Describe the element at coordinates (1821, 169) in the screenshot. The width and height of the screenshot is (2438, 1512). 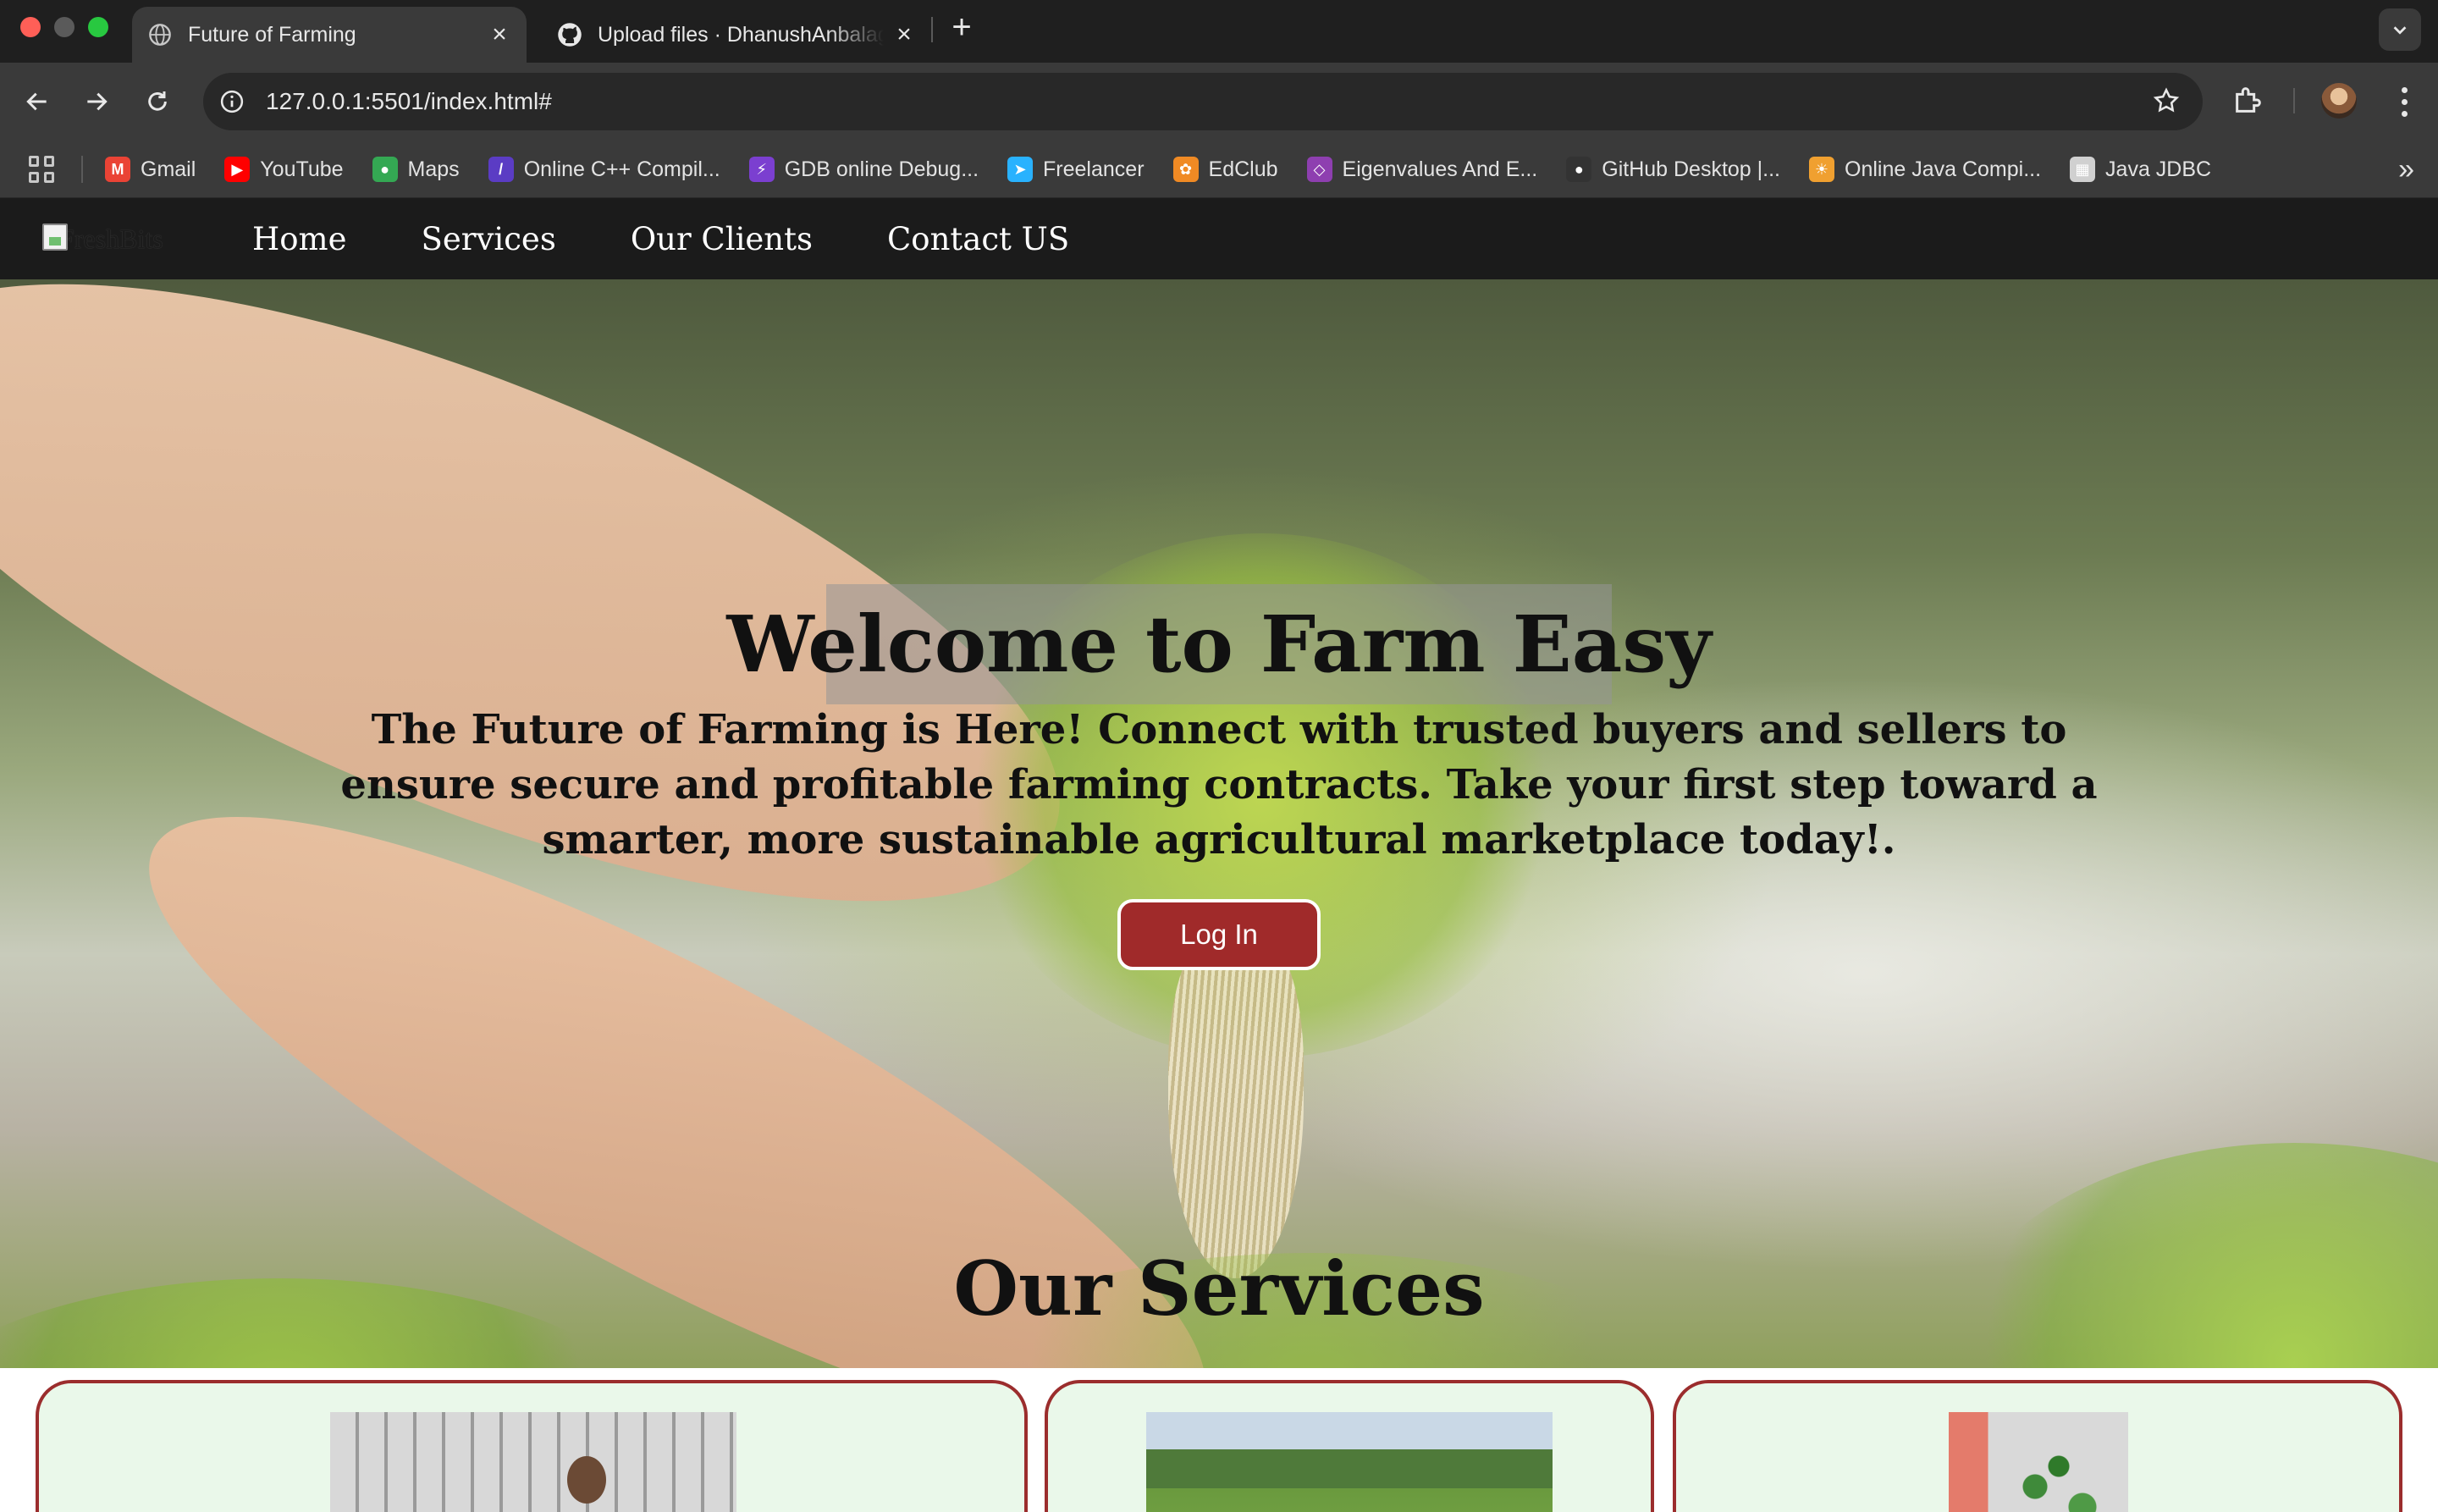
I see `java-compiler-icon: ☀` at that location.